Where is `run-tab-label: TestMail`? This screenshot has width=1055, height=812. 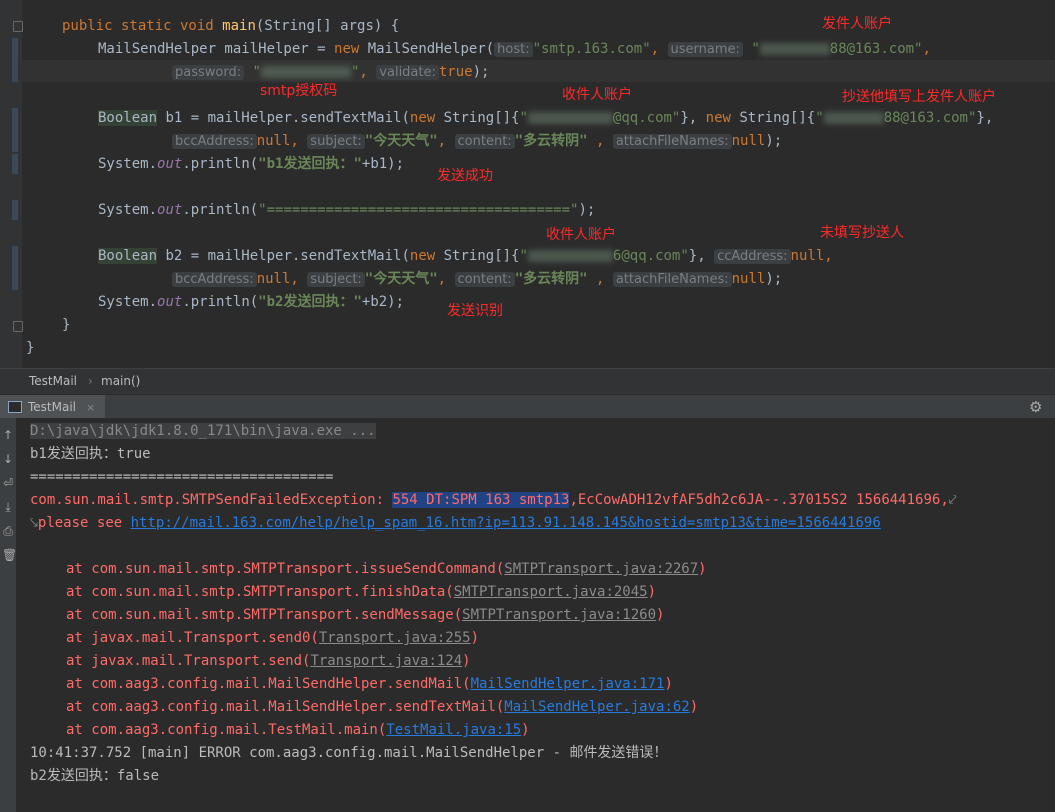 run-tab-label: TestMail is located at coordinates (52, 407).